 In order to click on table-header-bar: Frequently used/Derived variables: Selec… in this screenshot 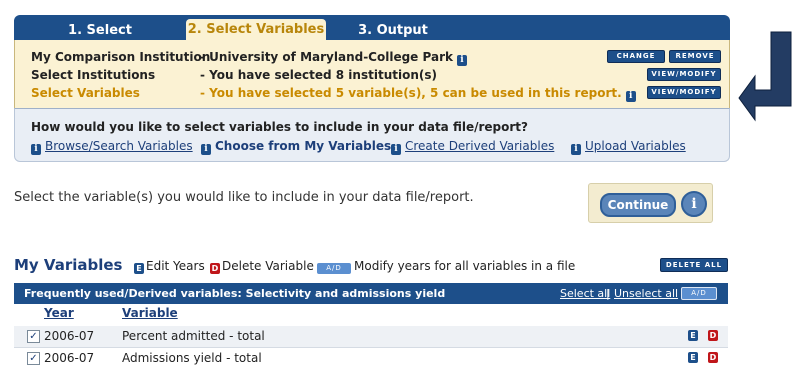, I will do `click(371, 293)`.